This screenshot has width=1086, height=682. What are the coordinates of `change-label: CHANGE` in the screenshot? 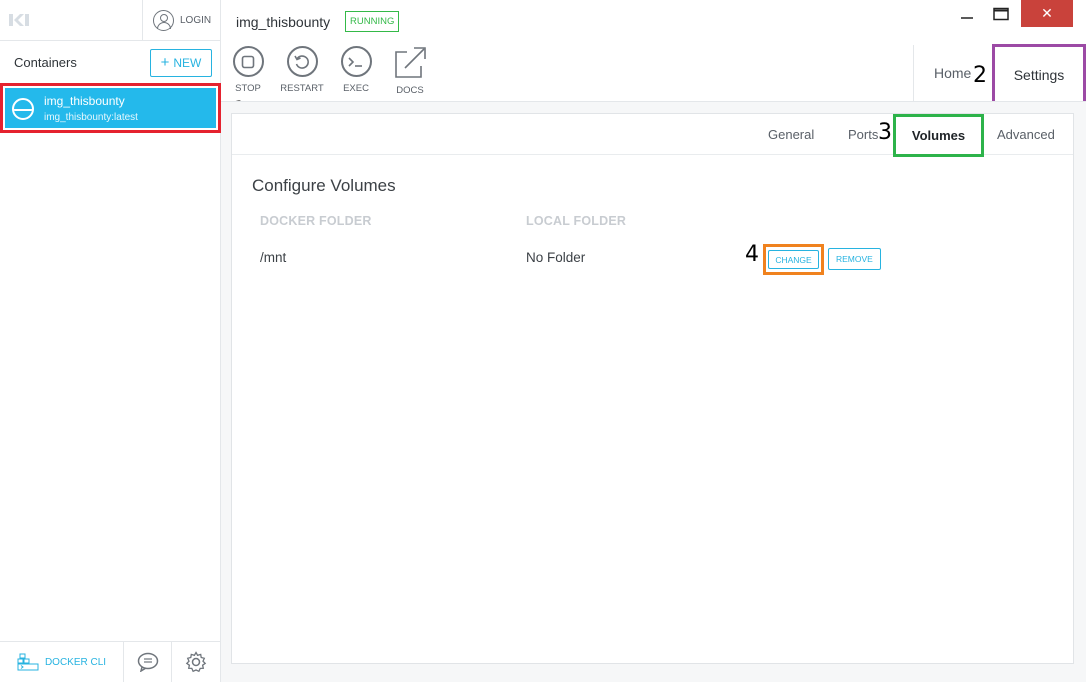 It's located at (793, 259).